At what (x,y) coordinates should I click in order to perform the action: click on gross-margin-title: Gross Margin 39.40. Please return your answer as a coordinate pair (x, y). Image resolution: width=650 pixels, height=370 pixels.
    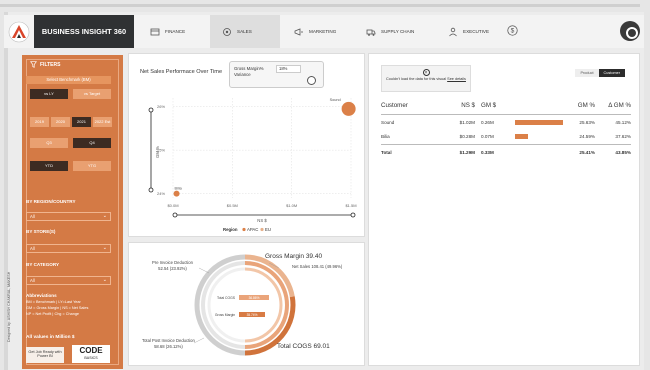
    Looking at the image, I should click on (294, 256).